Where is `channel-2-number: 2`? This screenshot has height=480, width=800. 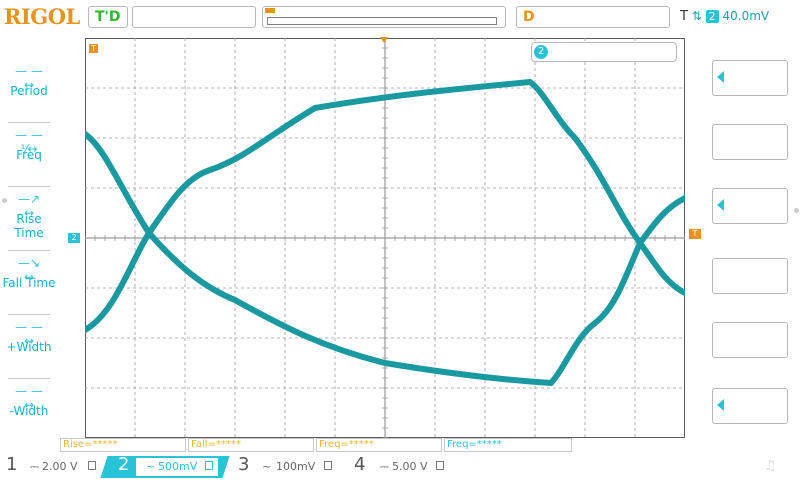
channel-2-number: 2 is located at coordinates (124, 464).